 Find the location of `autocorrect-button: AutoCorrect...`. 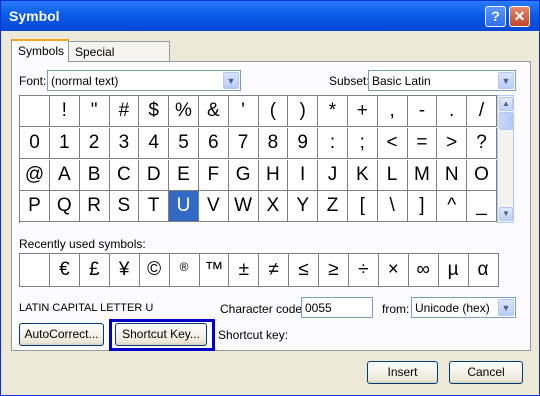

autocorrect-button: AutoCorrect... is located at coordinates (61, 334).